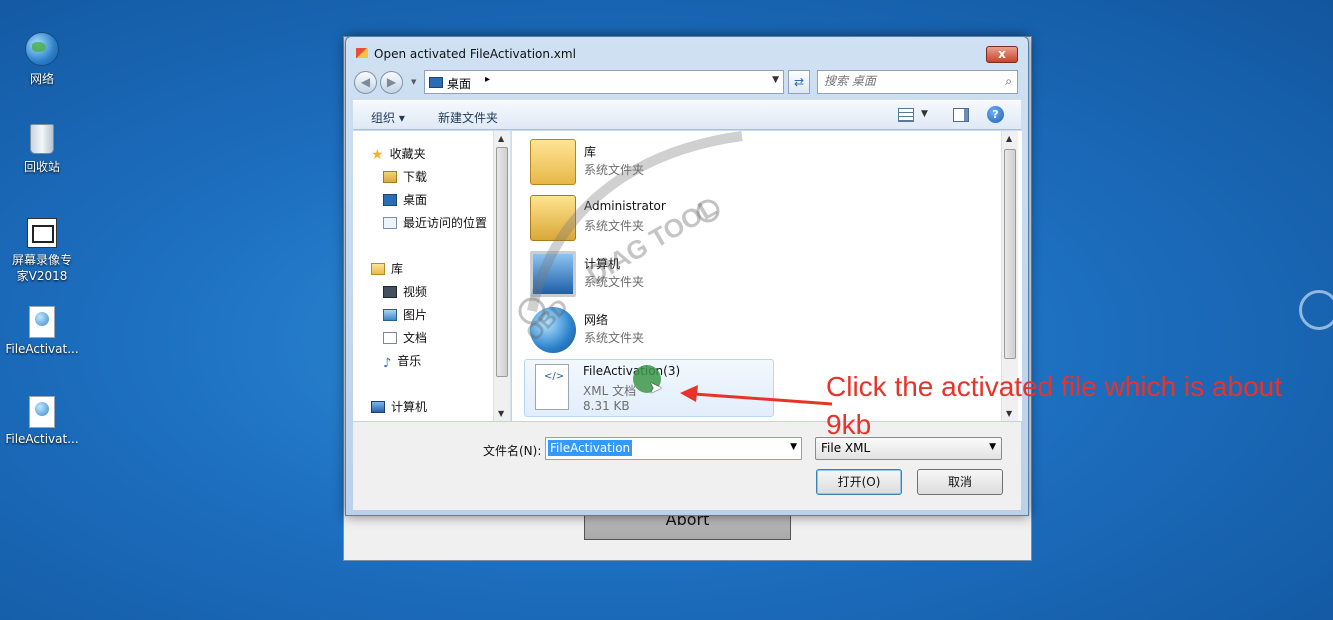  What do you see at coordinates (590, 448) in the screenshot?
I see `filename-value: FileActivation` at bounding box center [590, 448].